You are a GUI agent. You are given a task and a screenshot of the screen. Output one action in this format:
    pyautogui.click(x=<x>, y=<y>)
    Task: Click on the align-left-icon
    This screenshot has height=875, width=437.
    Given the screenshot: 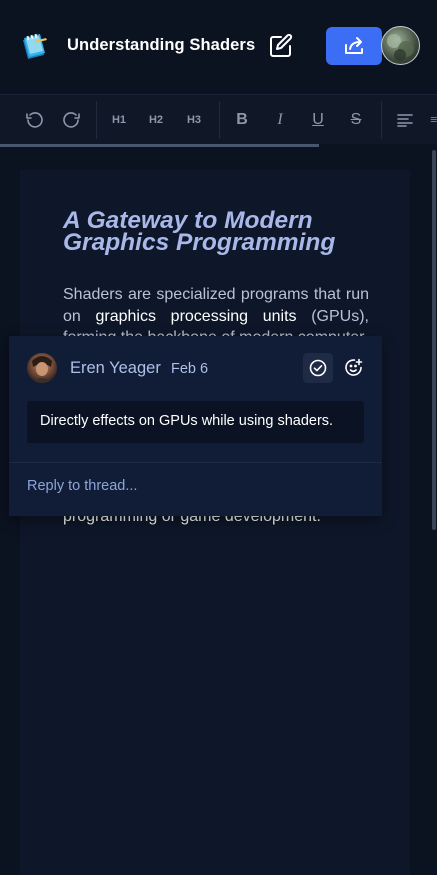 What is the action you would take?
    pyautogui.click(x=405, y=120)
    